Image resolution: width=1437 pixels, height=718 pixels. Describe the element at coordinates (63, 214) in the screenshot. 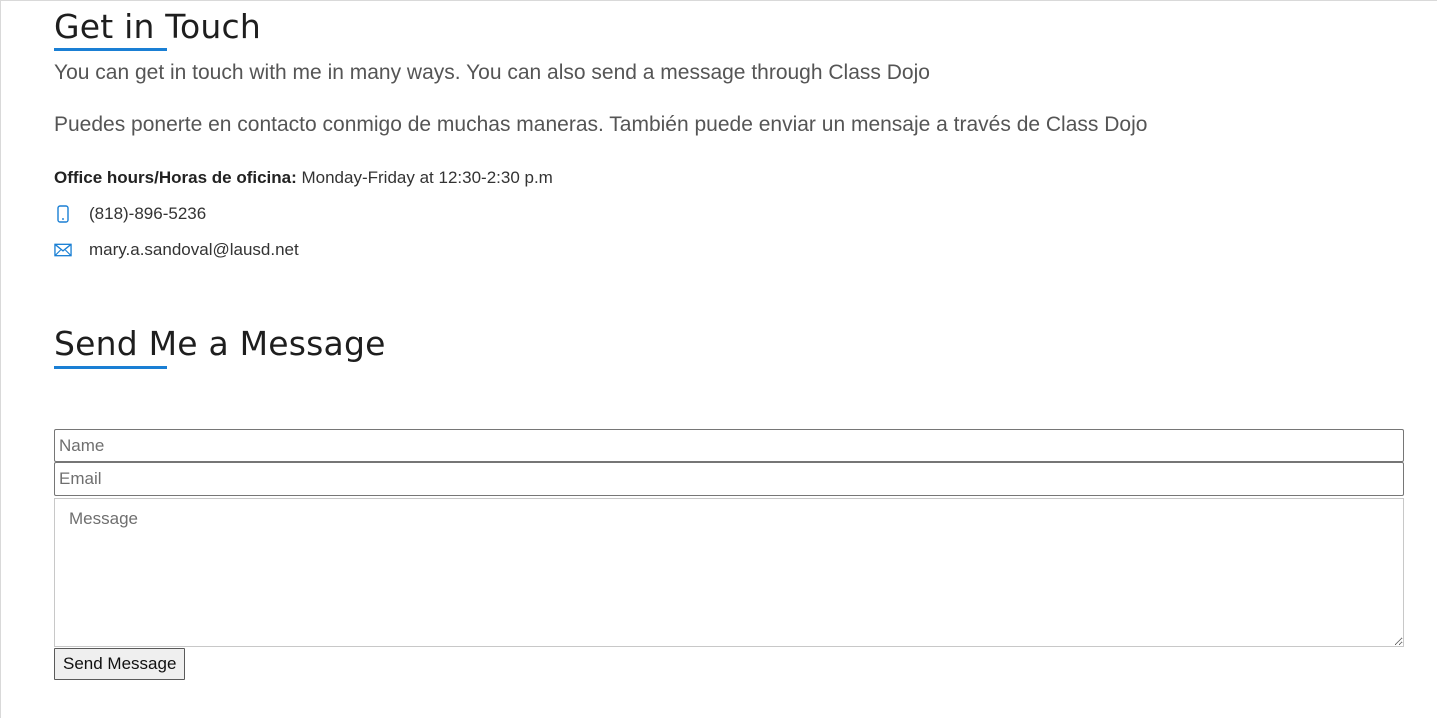

I see `phone-icon` at that location.